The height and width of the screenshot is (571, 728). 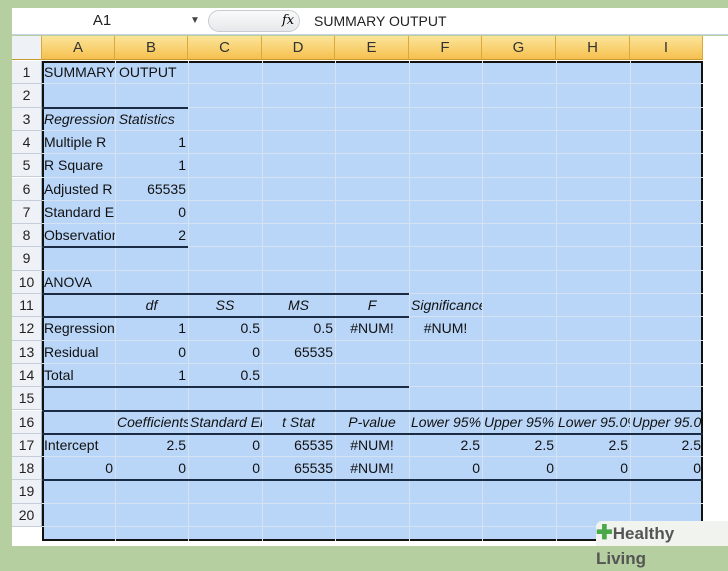 I want to click on cell-B14: 1, so click(x=151, y=375).